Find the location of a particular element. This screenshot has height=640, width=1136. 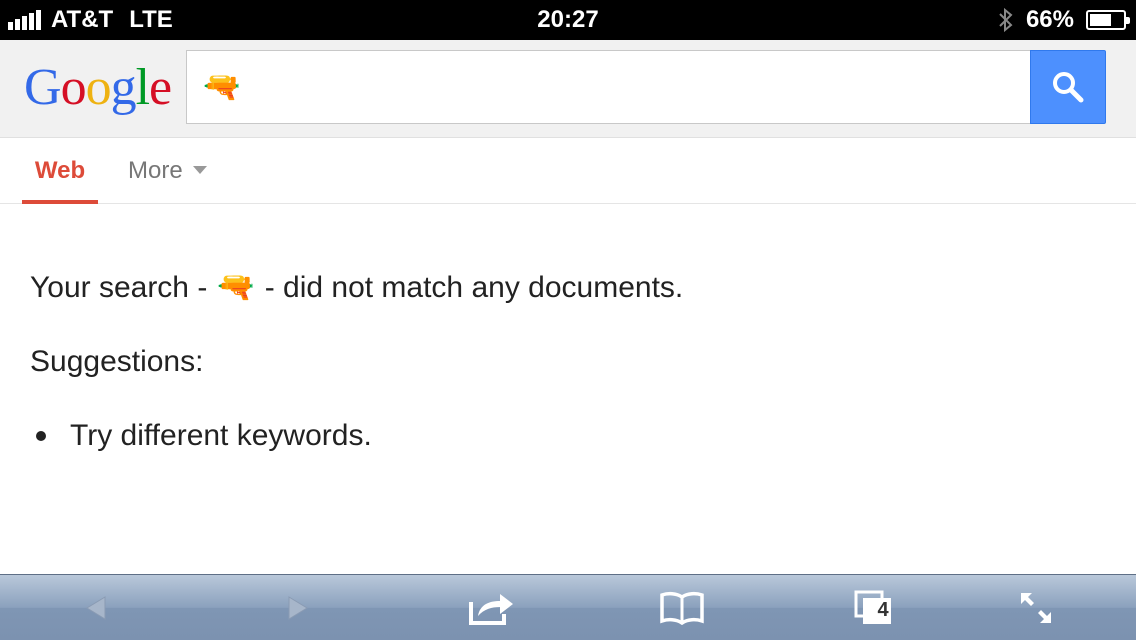

status-time: 20:27 is located at coordinates (568, 19).